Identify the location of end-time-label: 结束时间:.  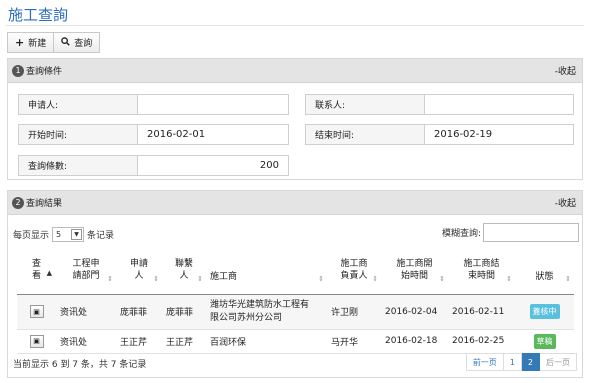
(365, 134).